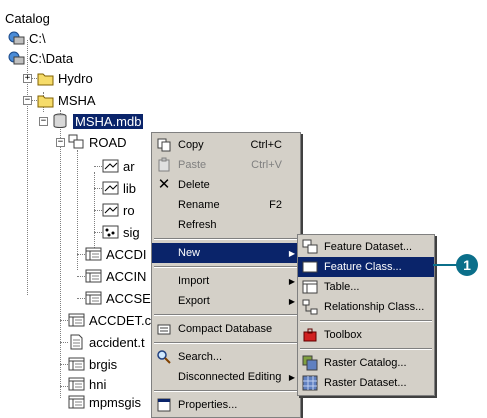 Image resolution: width=487 pixels, height=418 pixels. What do you see at coordinates (65, 78) in the screenshot?
I see `tree-item-hydro: Hydro` at bounding box center [65, 78].